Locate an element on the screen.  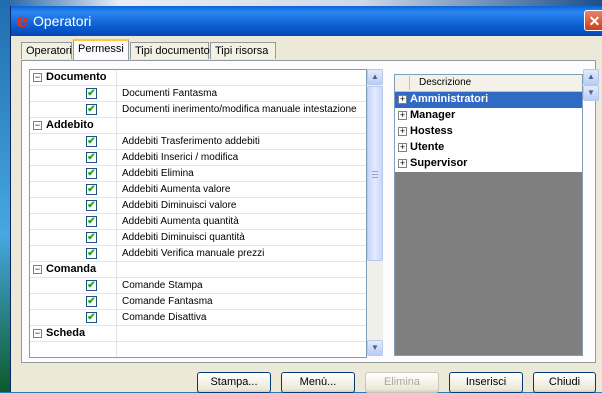
permission-label: Comande Disattiva is located at coordinates (164, 317).